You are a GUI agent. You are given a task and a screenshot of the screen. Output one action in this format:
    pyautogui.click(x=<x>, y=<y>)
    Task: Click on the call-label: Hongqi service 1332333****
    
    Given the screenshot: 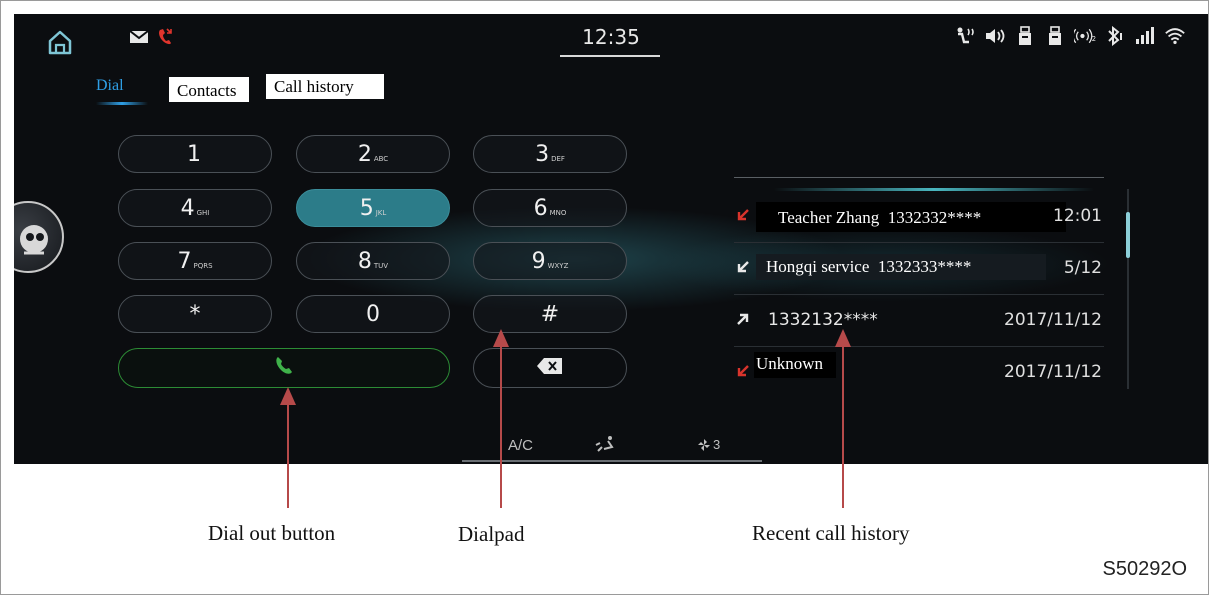 What is the action you would take?
    pyautogui.click(x=901, y=267)
    